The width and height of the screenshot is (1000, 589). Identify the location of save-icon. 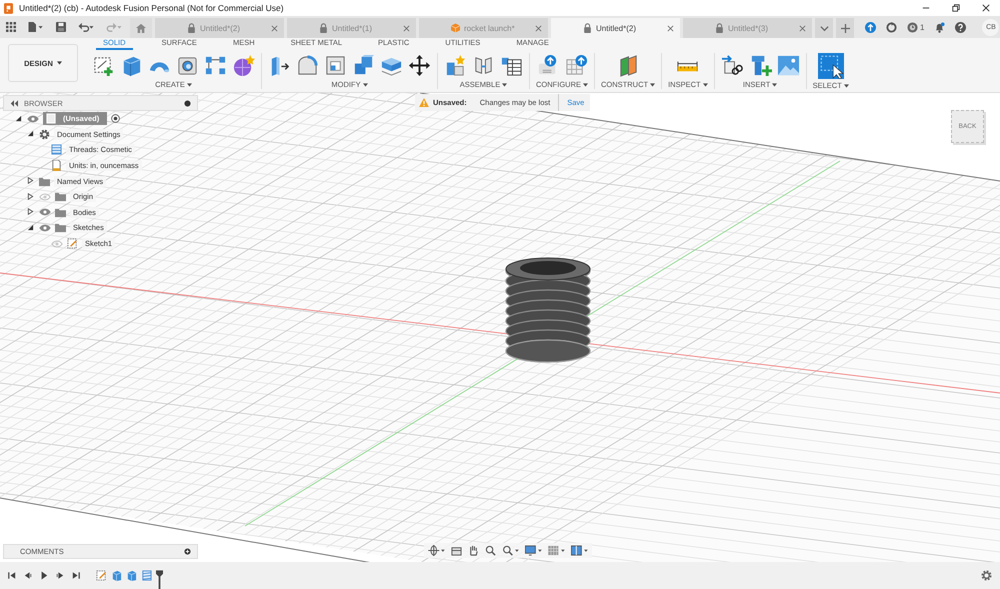
(61, 27).